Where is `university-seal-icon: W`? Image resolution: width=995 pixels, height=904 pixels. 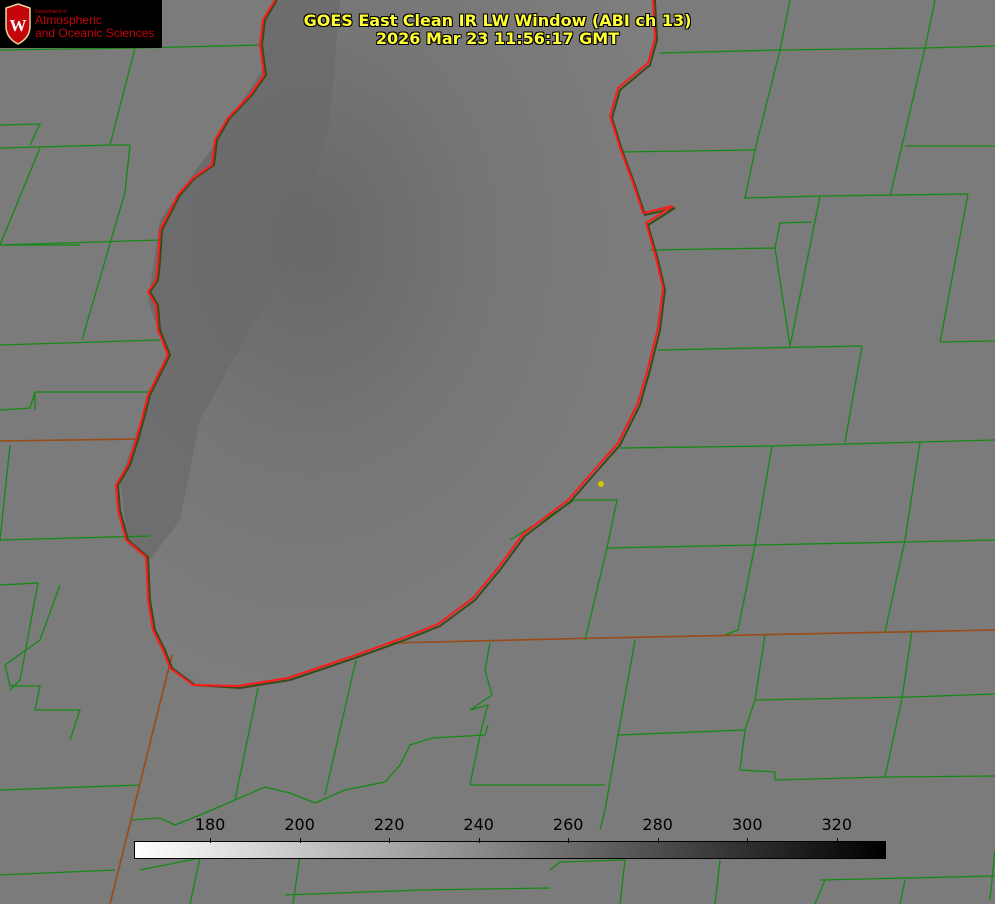 university-seal-icon: W is located at coordinates (18, 24).